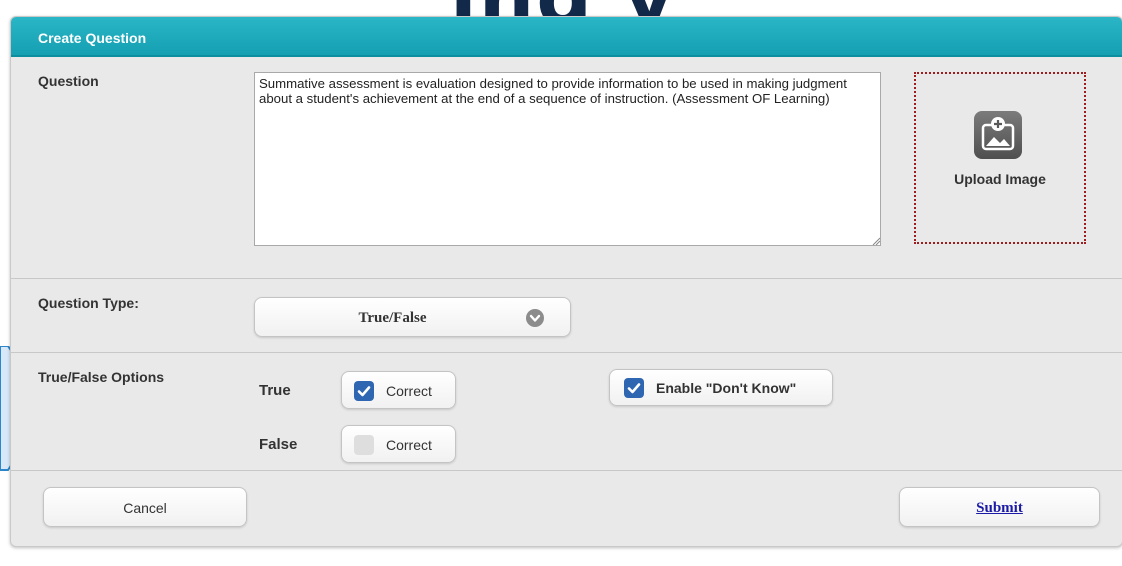 The width and height of the screenshot is (1122, 566). I want to click on resize-grip-icon, so click(876, 241).